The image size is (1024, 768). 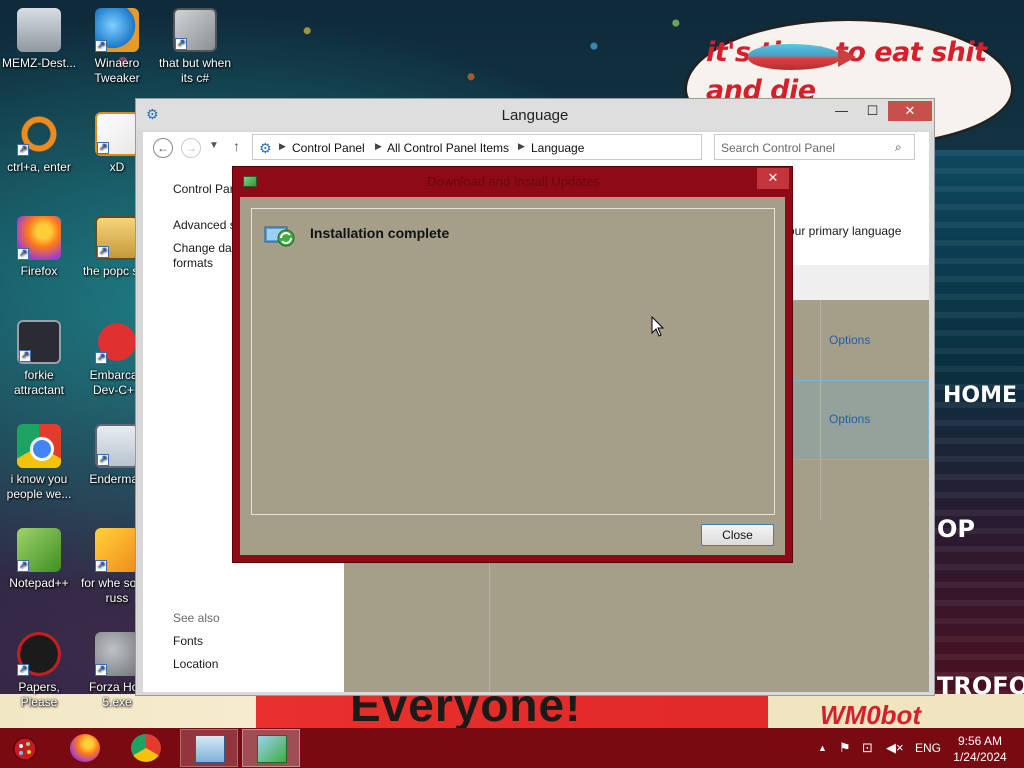 I want to click on clock-date: 1/24/2024, so click(x=980, y=757).